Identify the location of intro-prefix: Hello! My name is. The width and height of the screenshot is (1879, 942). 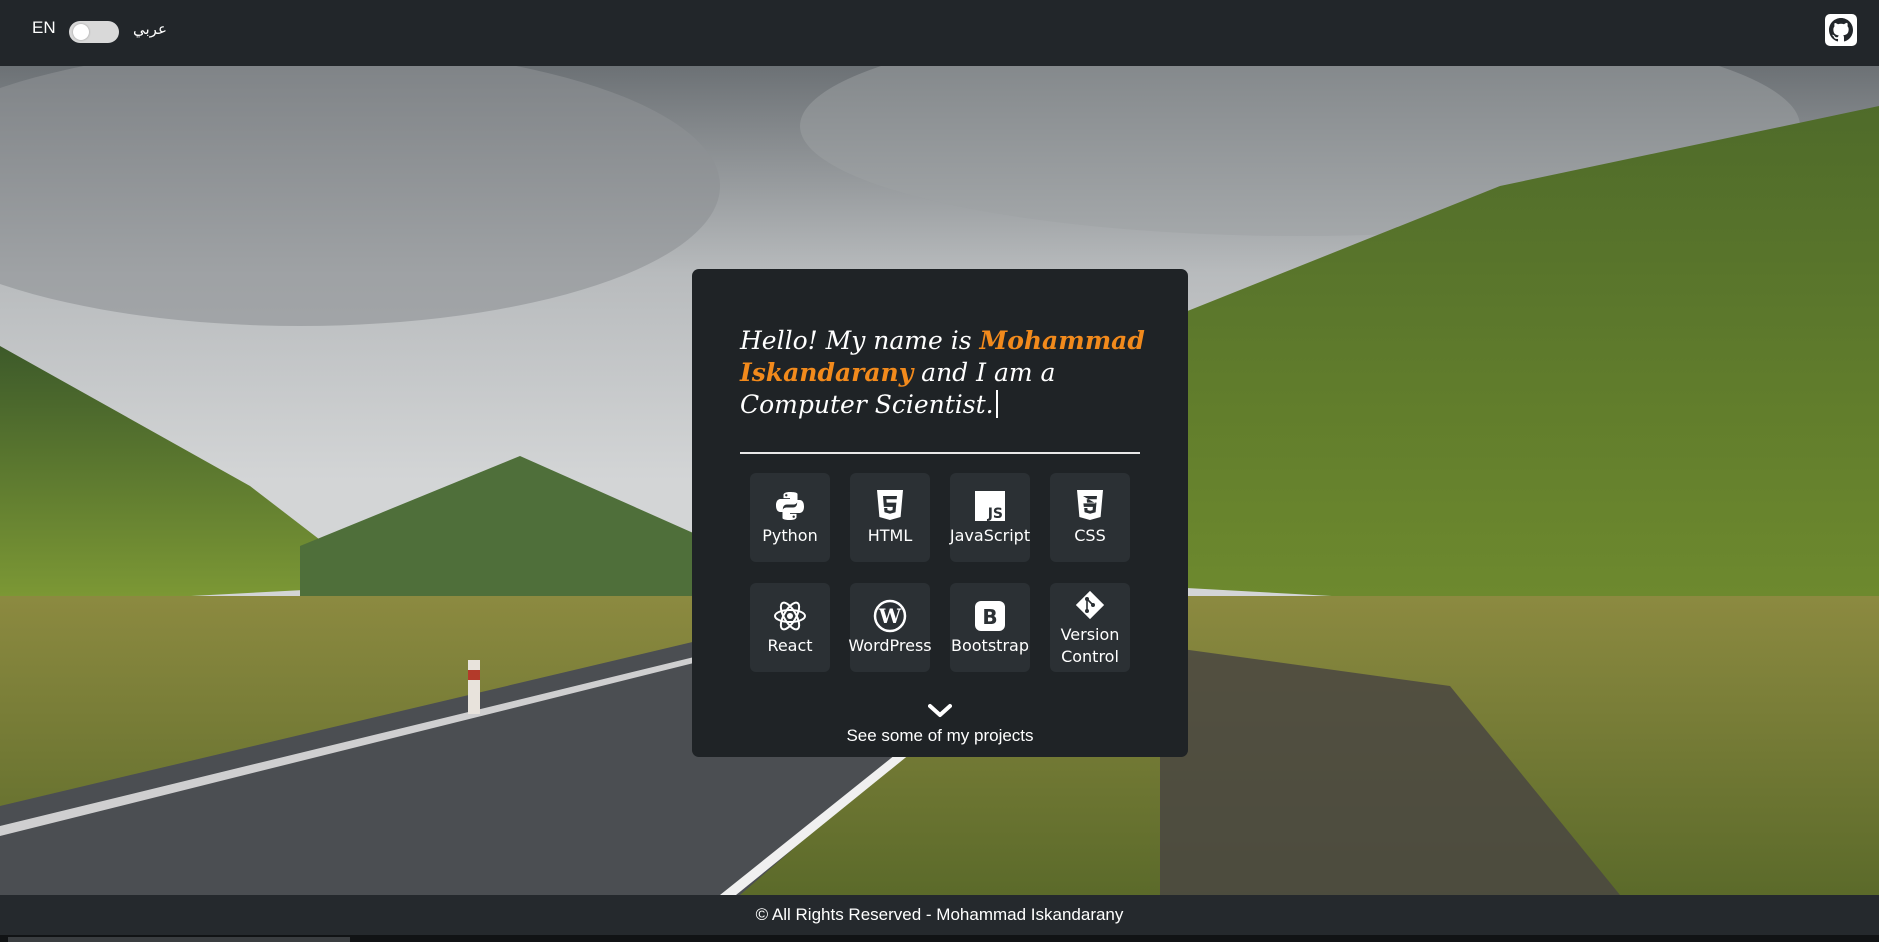
(860, 340).